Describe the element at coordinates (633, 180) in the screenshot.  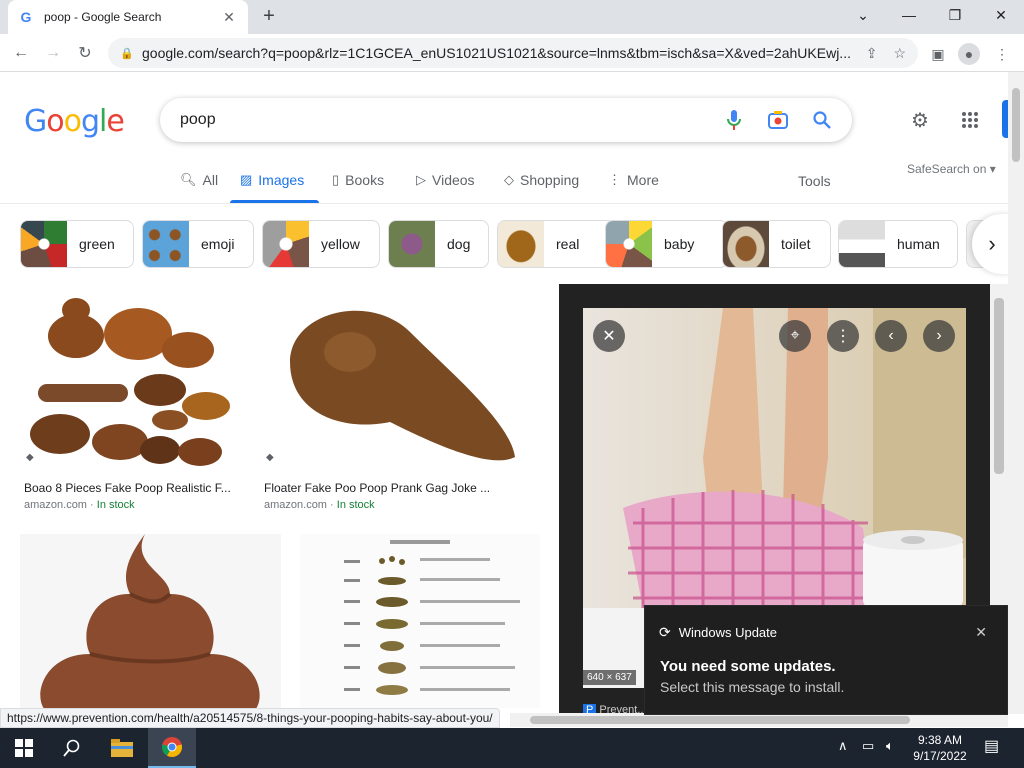
I see `tab-more: ⋮ More` at that location.